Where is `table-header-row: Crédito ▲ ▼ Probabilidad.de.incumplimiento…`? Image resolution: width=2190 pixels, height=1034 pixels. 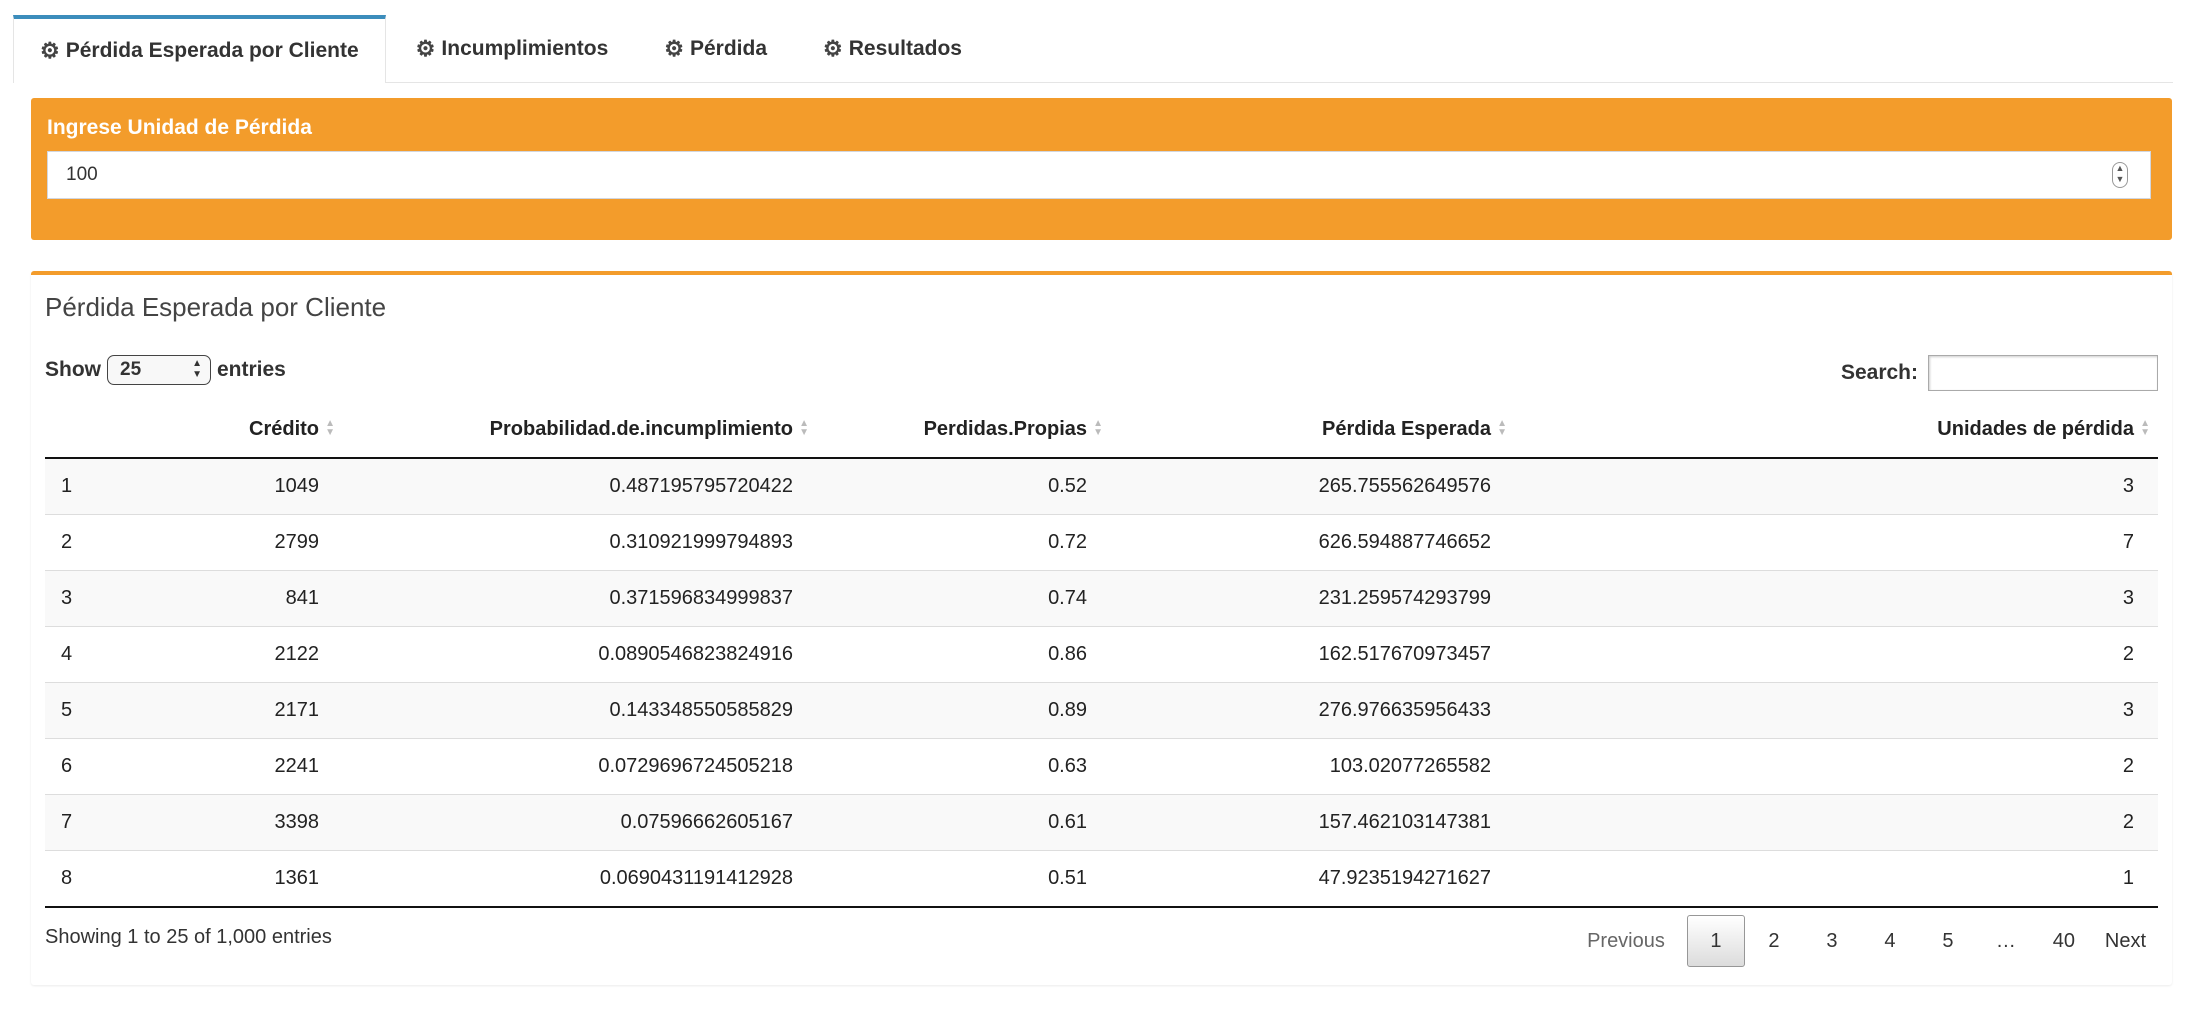 table-header-row: Crédito ▲ ▼ Probabilidad.de.incumplimiento… is located at coordinates (1101, 430).